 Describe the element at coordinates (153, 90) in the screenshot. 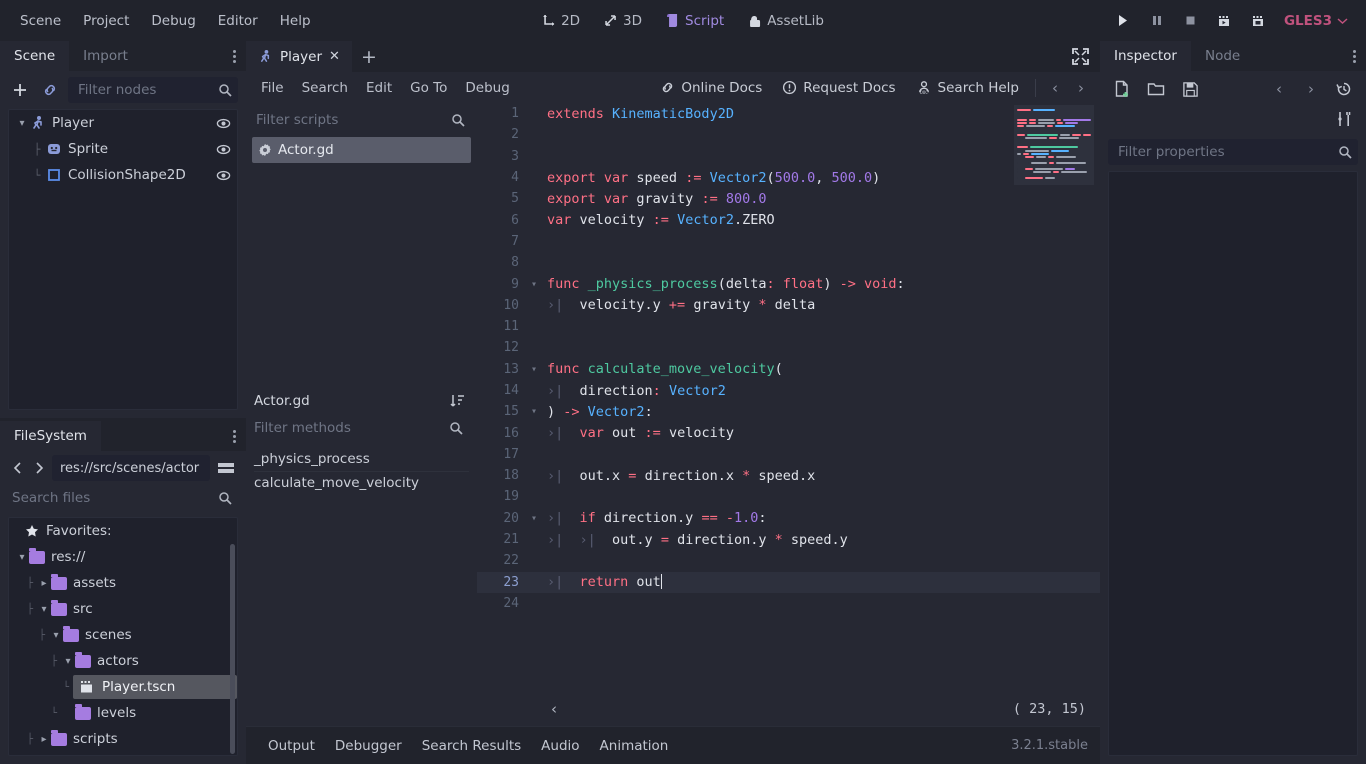

I see `filter-nodes-input: Filter nodes` at that location.